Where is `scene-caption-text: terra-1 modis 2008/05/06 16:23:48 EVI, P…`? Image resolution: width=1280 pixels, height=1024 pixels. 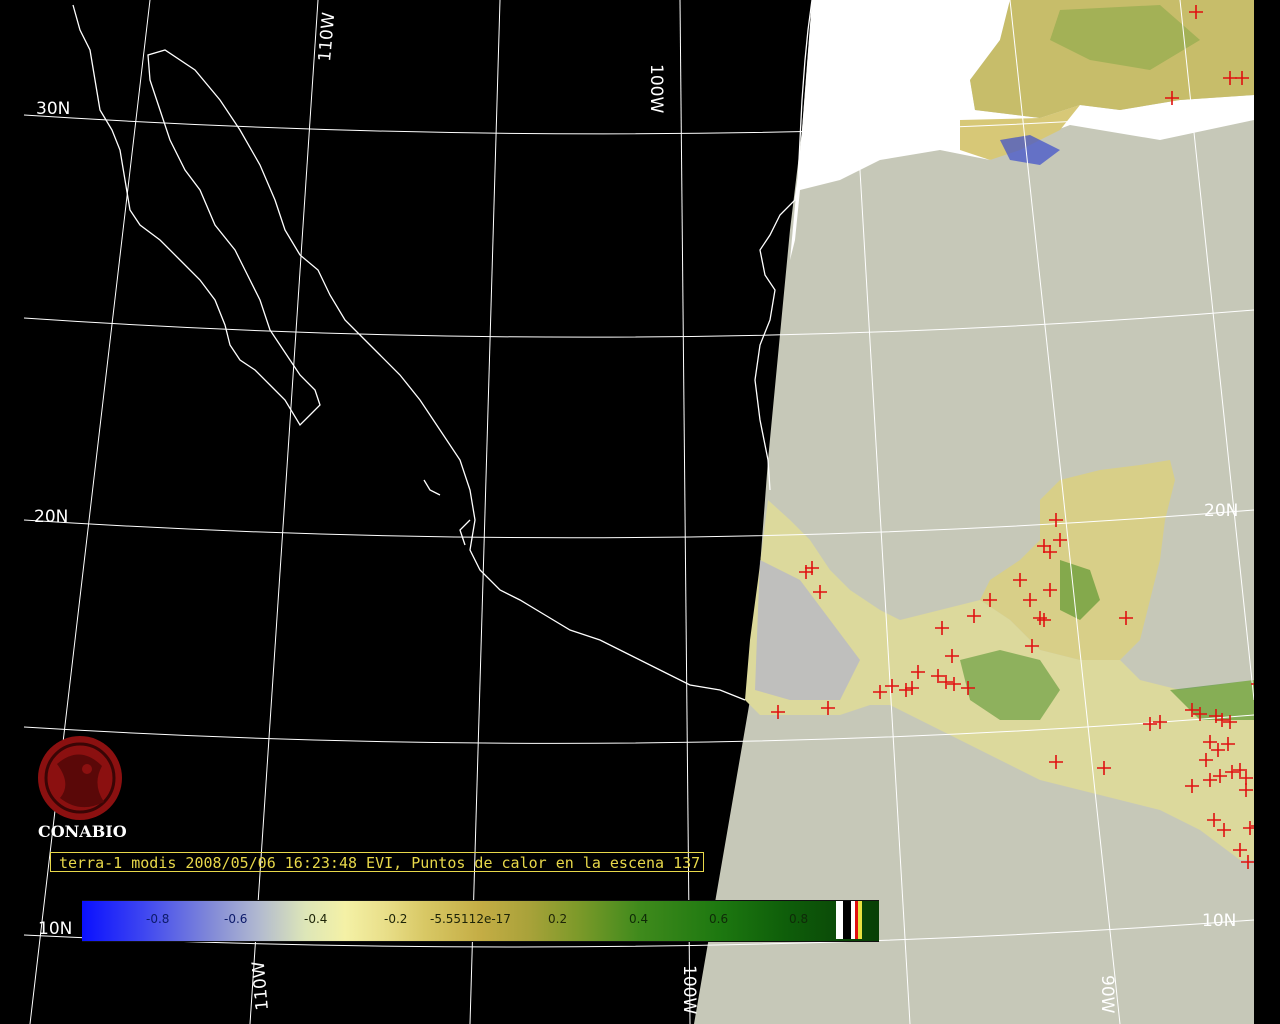 scene-caption-text: terra-1 modis 2008/05/06 16:23:48 EVI, P… is located at coordinates (380, 863).